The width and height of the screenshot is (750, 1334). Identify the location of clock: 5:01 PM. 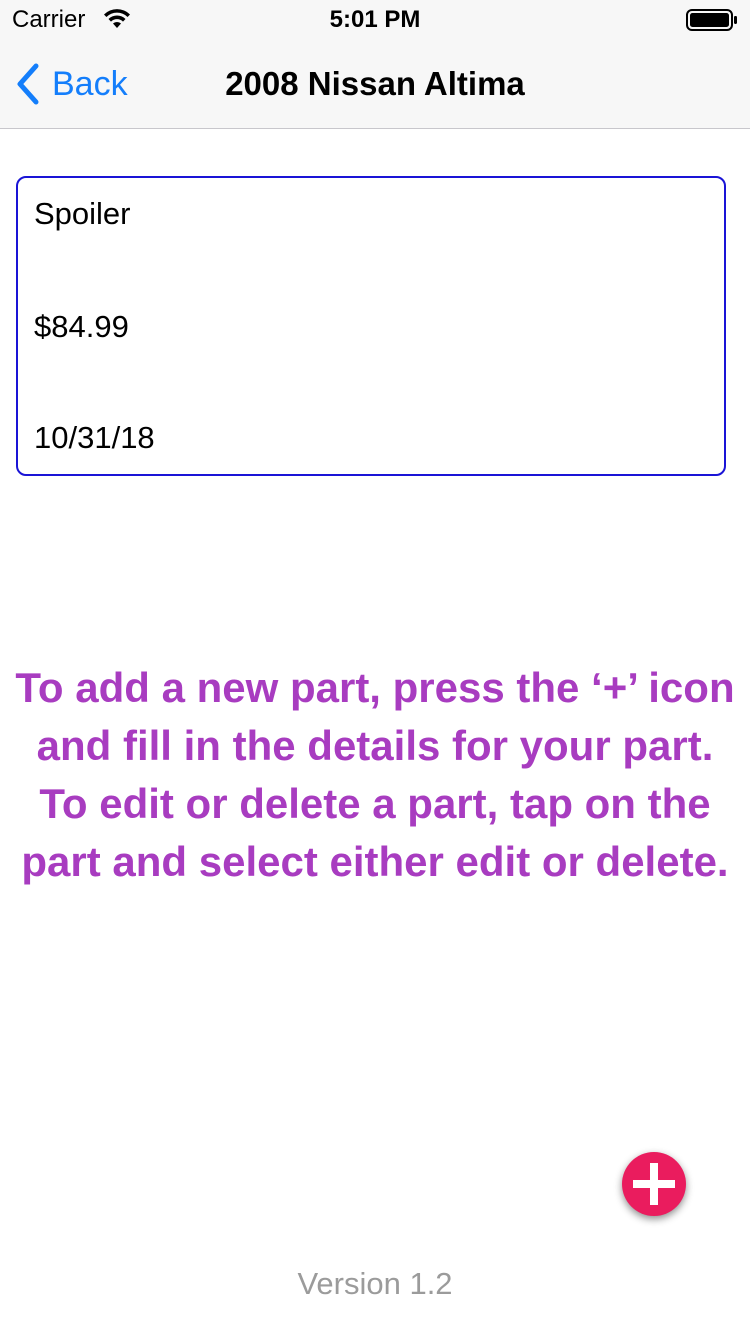
(375, 19).